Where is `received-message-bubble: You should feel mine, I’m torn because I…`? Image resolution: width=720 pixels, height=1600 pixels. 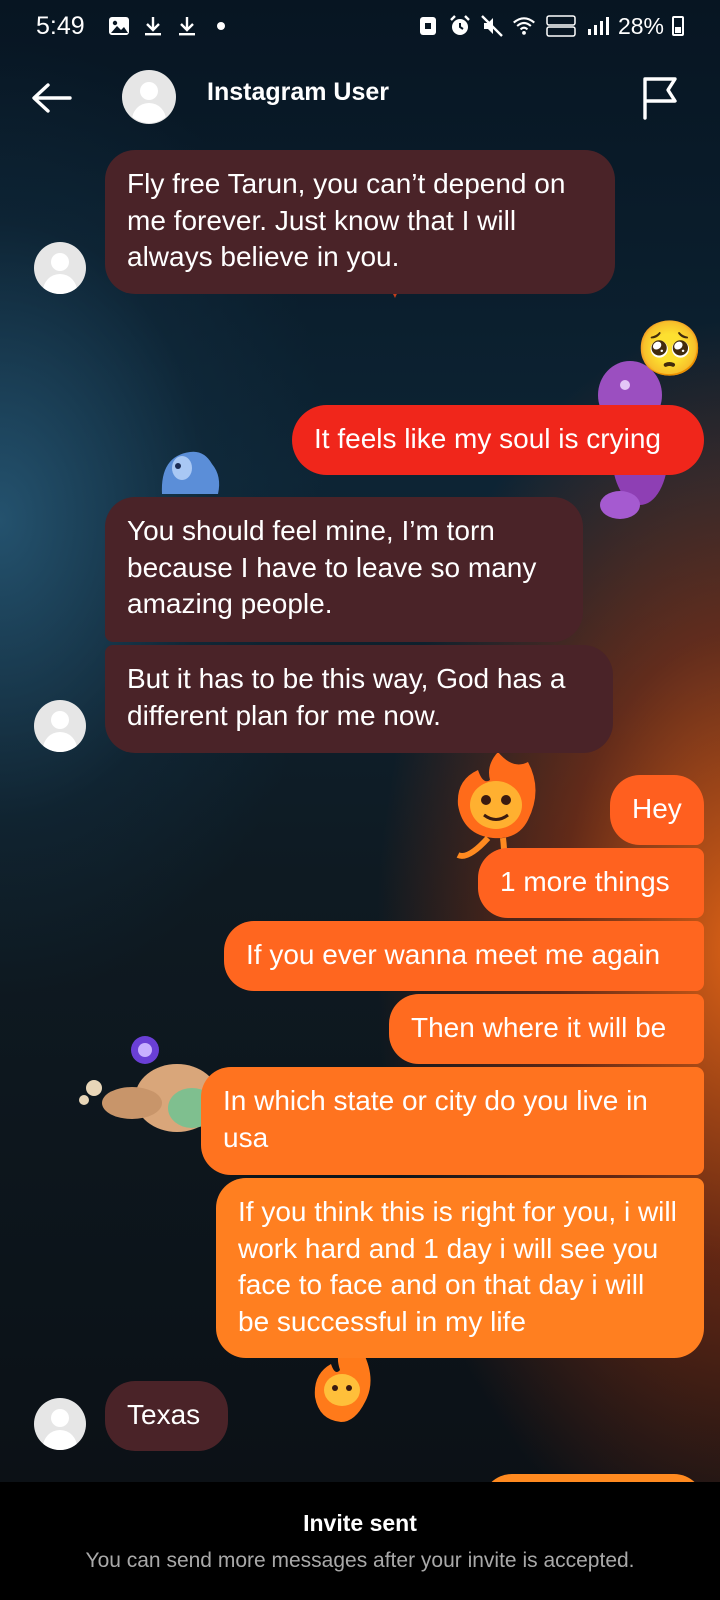
received-message-bubble: You should feel mine, I’m torn because I… is located at coordinates (344, 569).